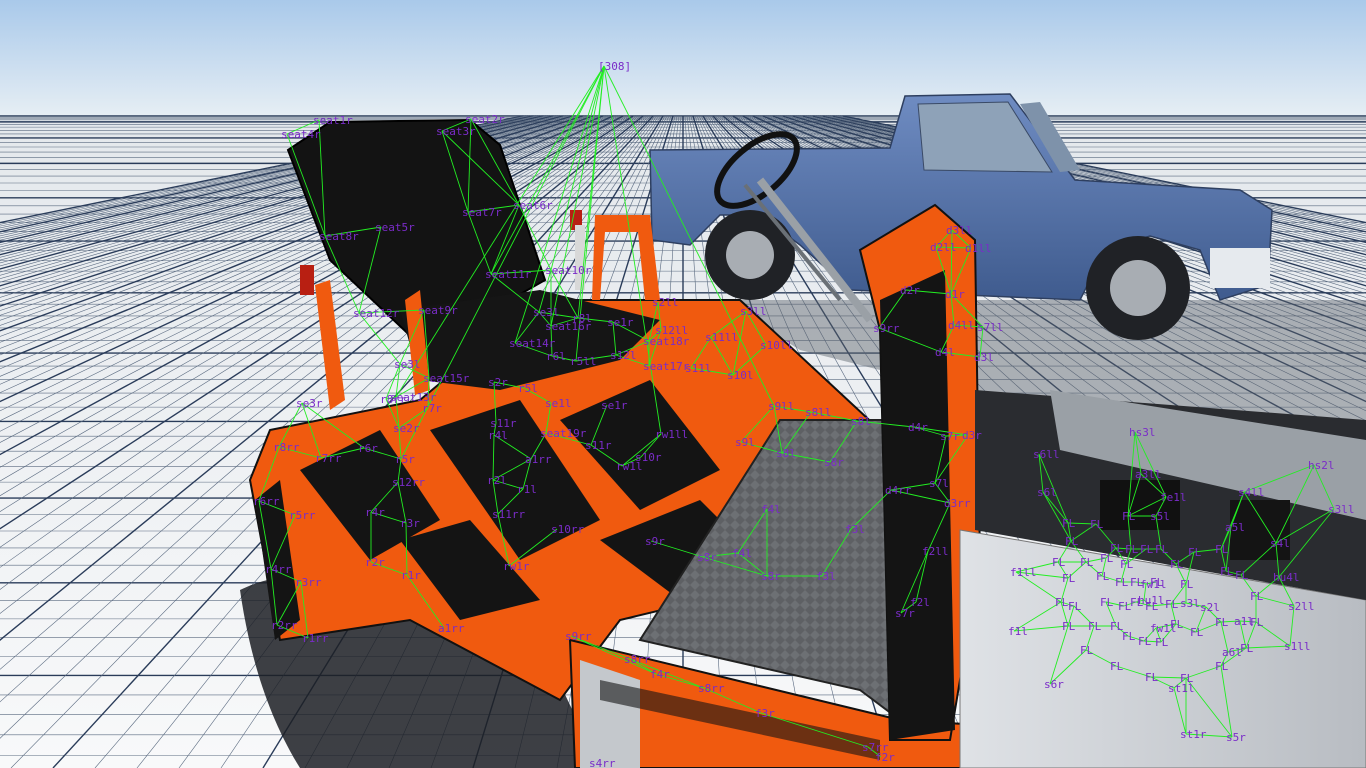 The width and height of the screenshot is (1366, 768). I want to click on node-label: seat10r, so click(568, 270).